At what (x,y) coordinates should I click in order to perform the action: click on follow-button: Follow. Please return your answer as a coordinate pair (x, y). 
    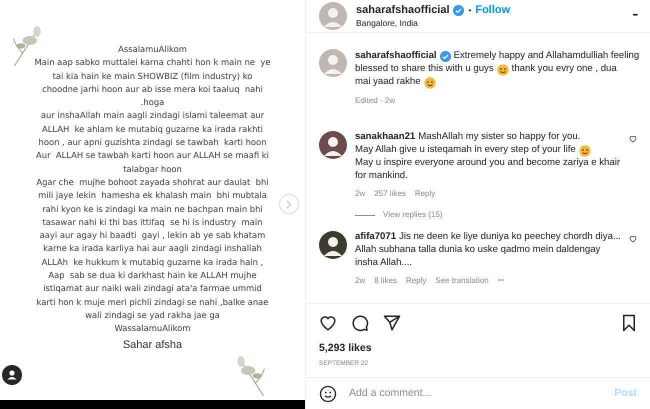
    Looking at the image, I should click on (492, 10).